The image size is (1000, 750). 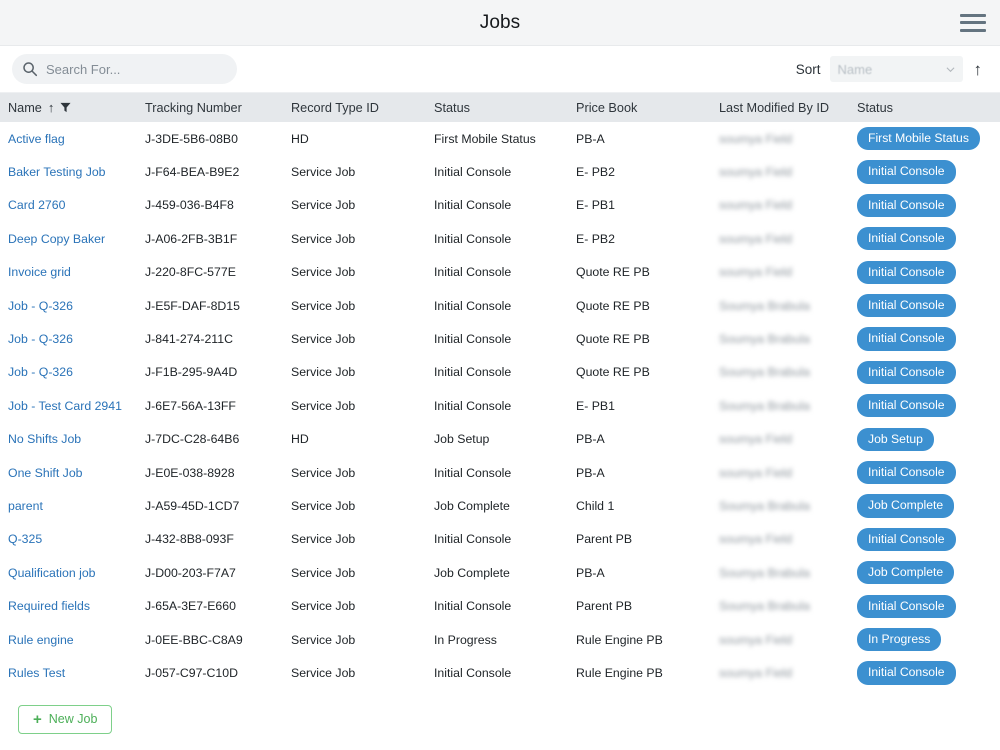 I want to click on job-name-link: parent, so click(x=25, y=506).